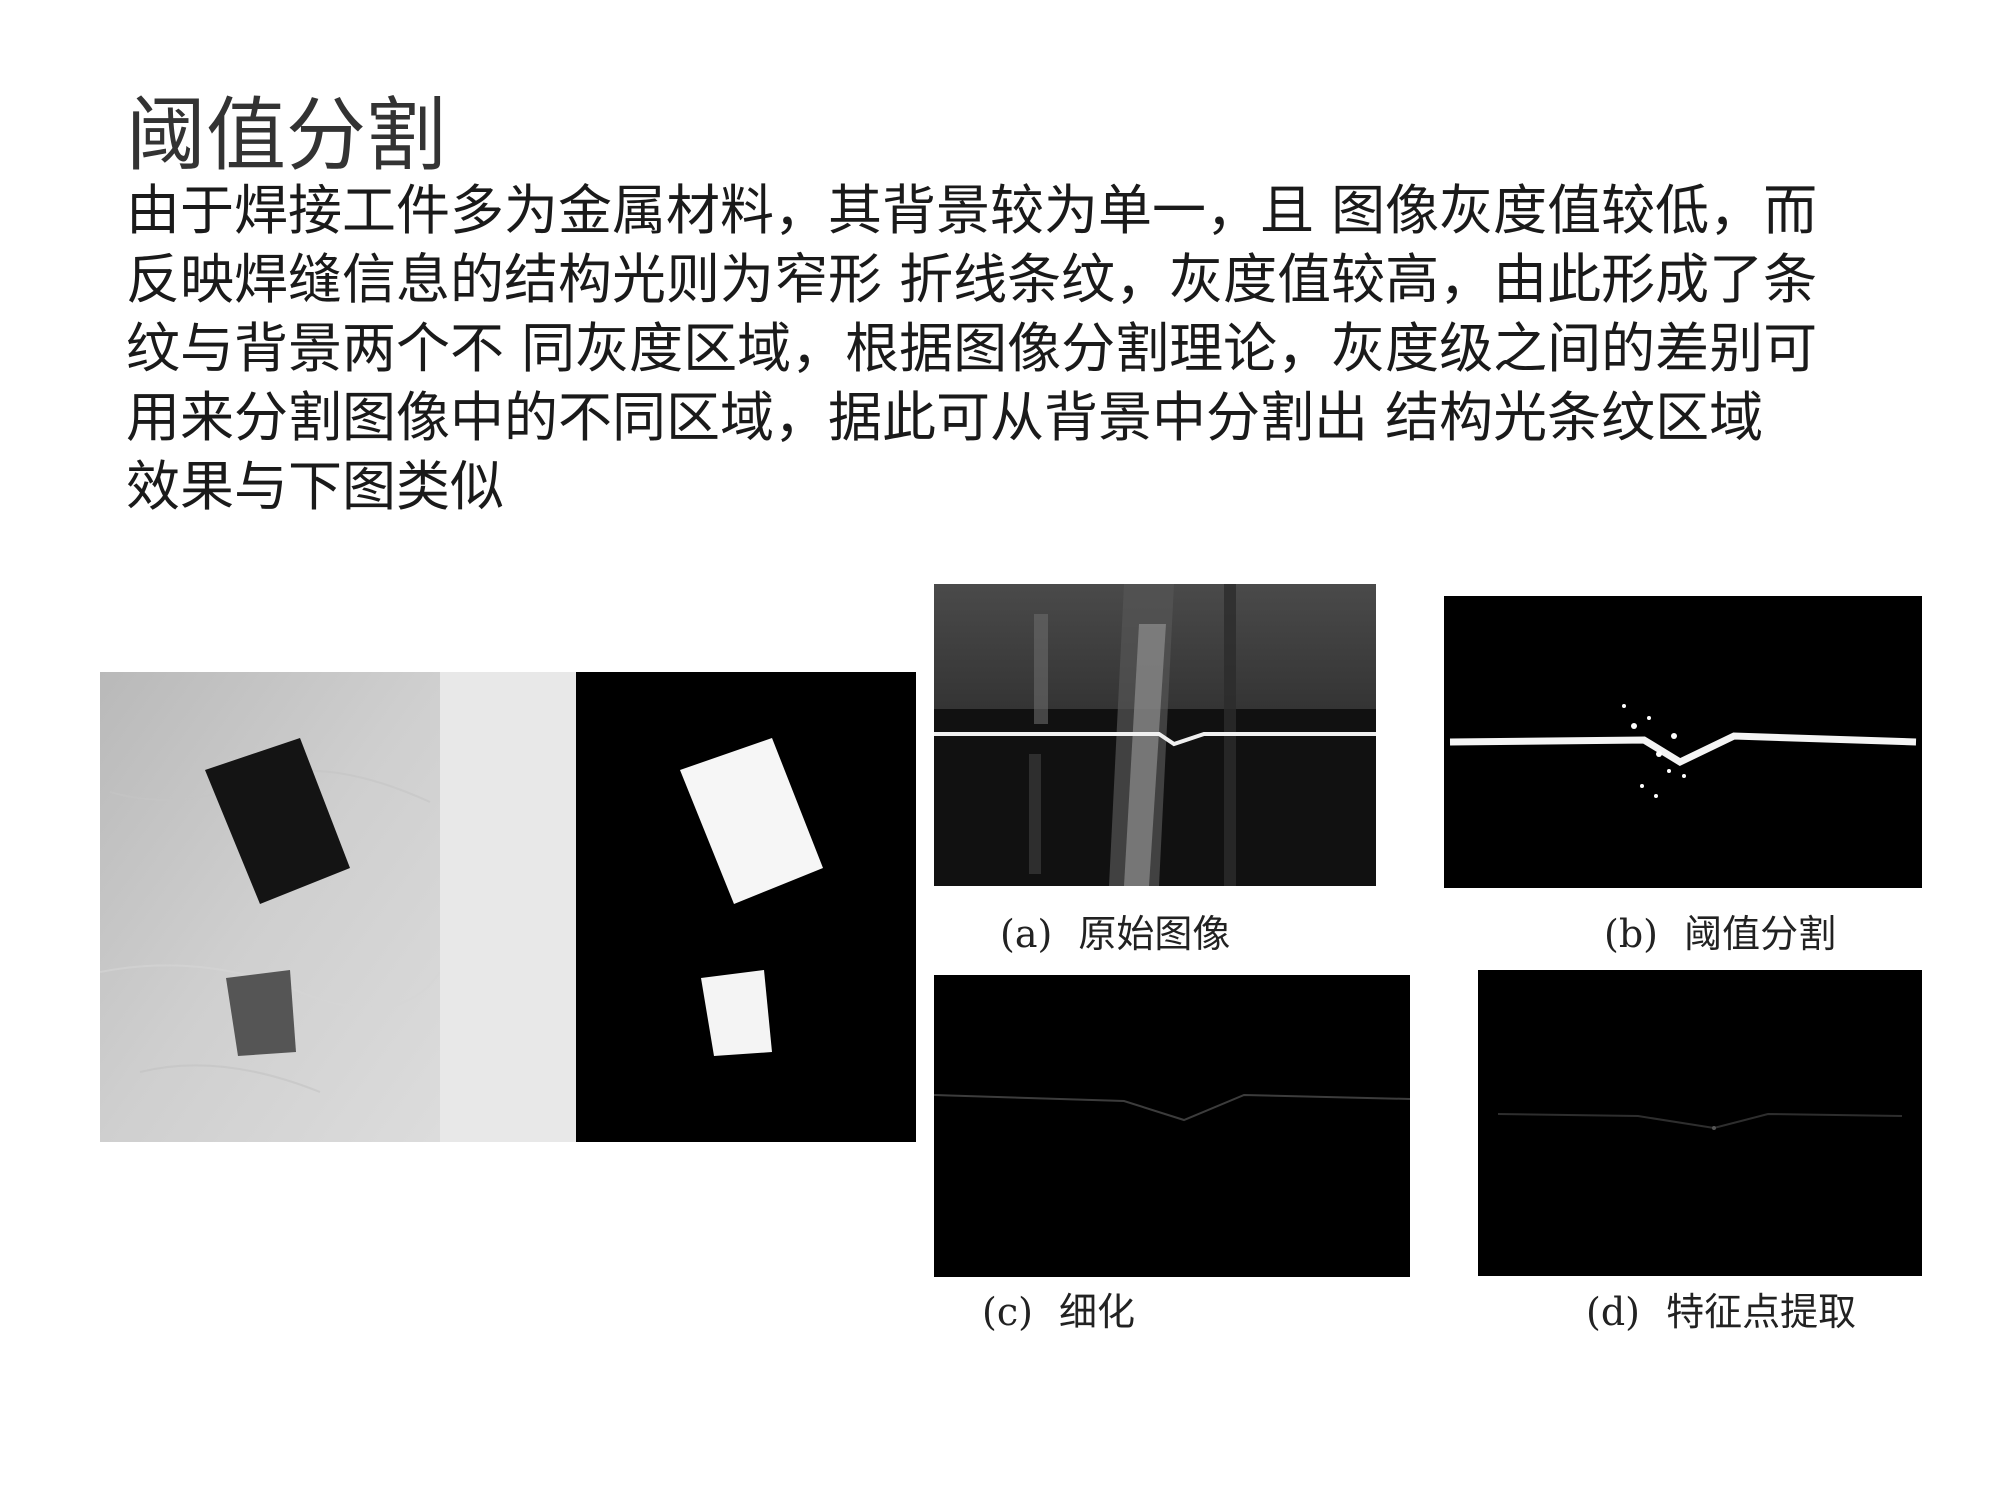 Image resolution: width=2000 pixels, height=1500 pixels. Describe the element at coordinates (736, 1013) in the screenshot. I see `white-region-small` at that location.